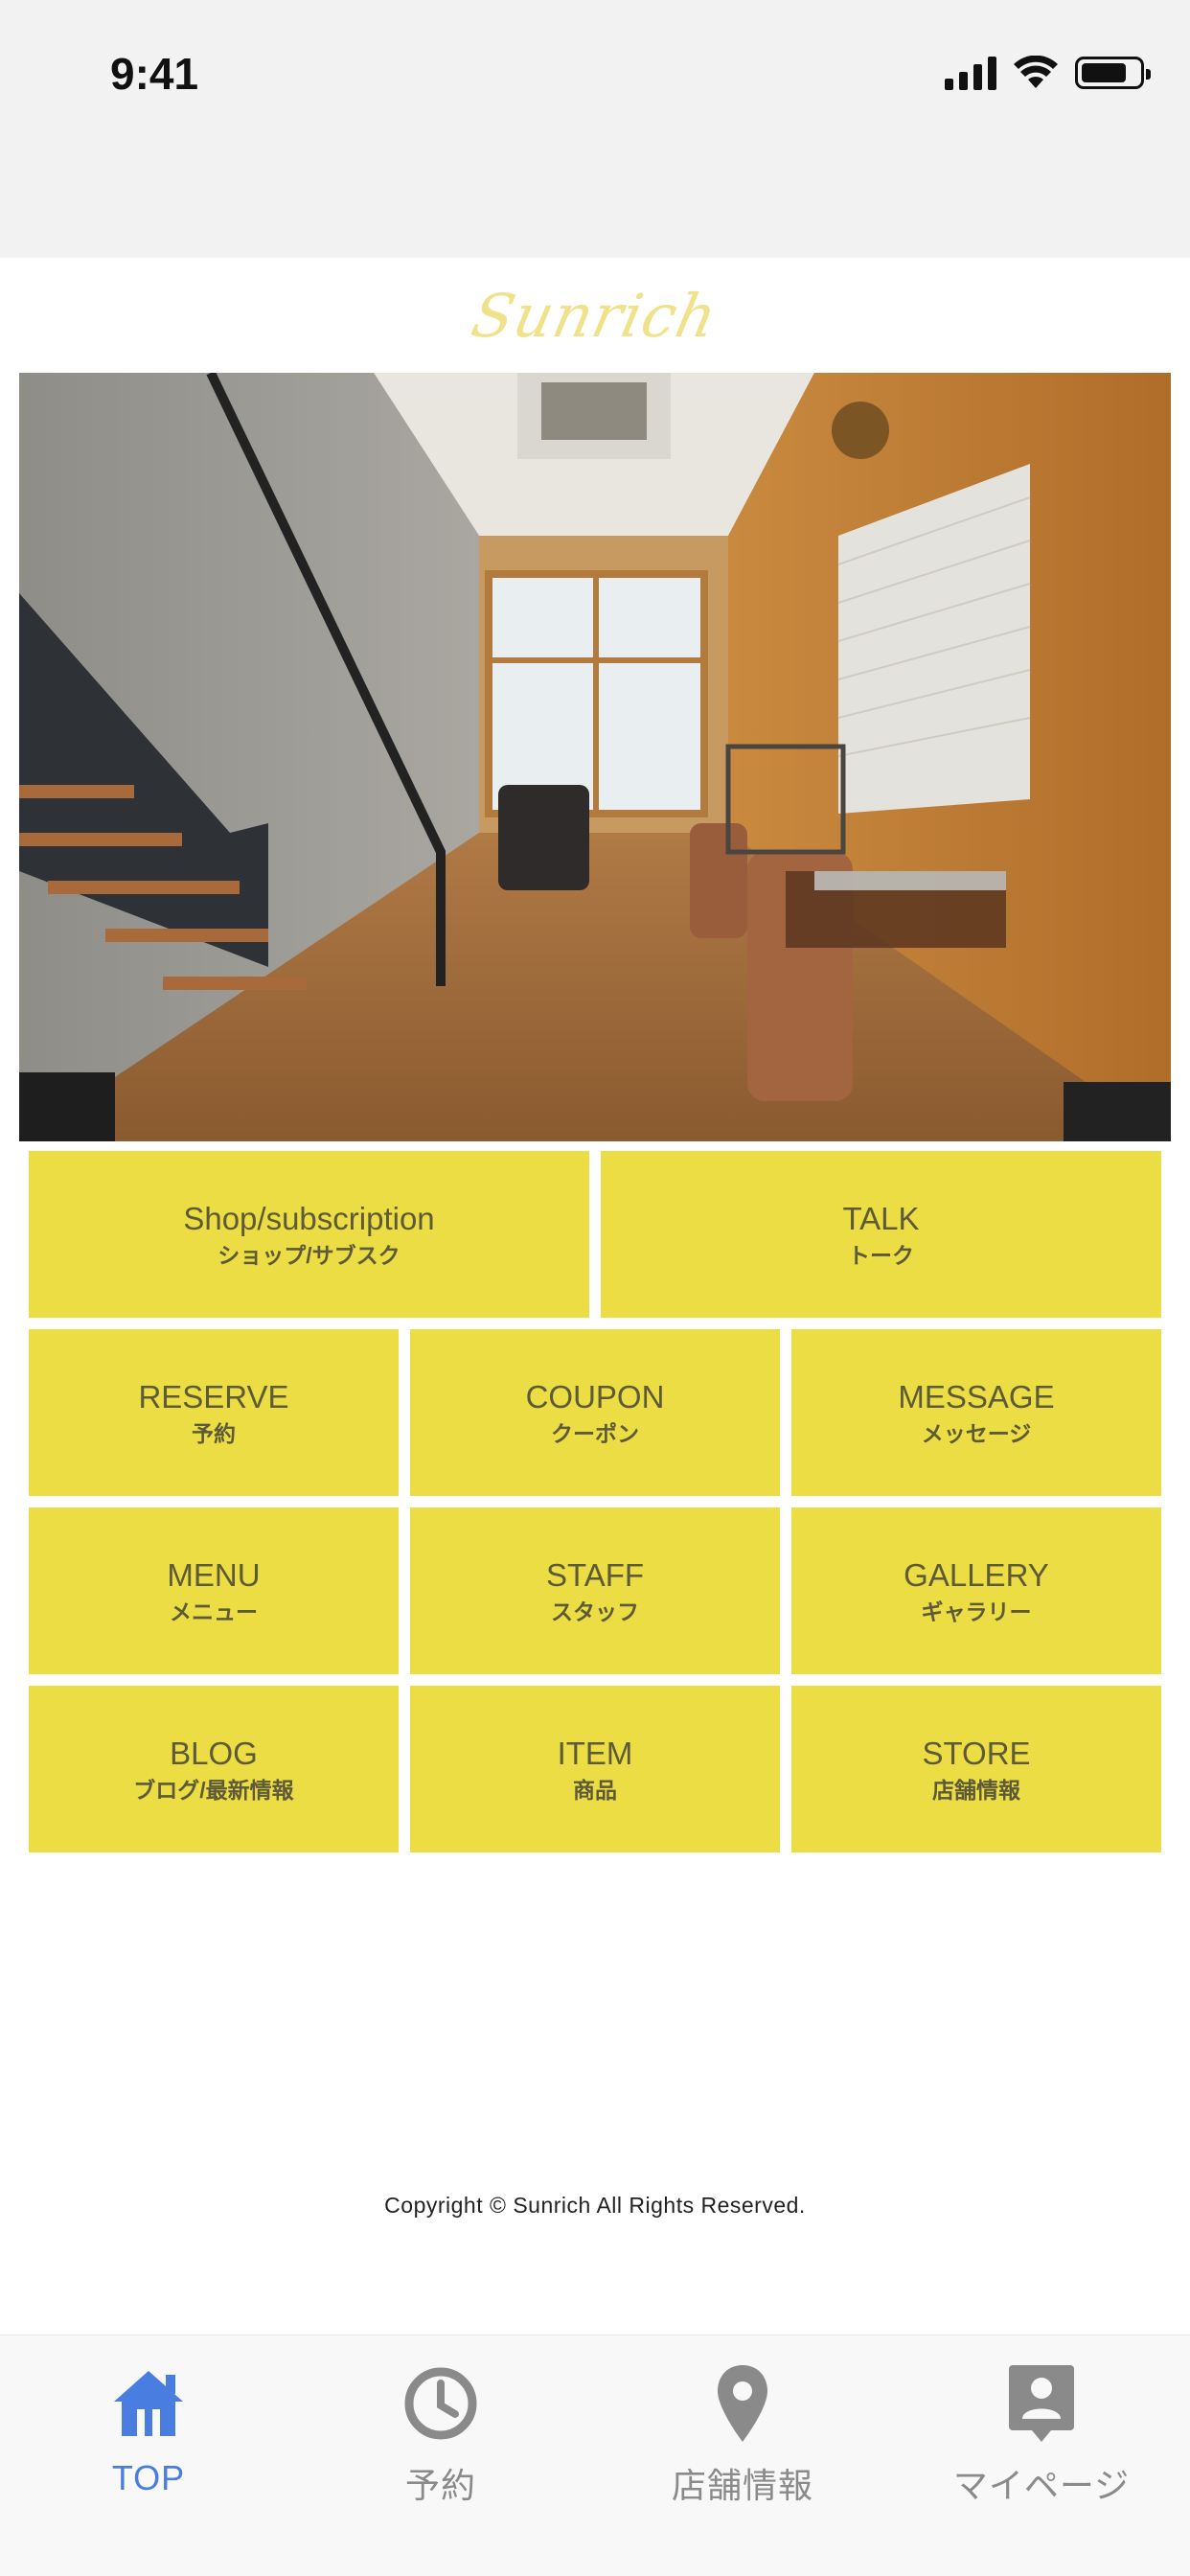 This screenshot has width=1190, height=2576. What do you see at coordinates (976, 1790) in the screenshot?
I see `tile-label-jp: 店舗情報` at bounding box center [976, 1790].